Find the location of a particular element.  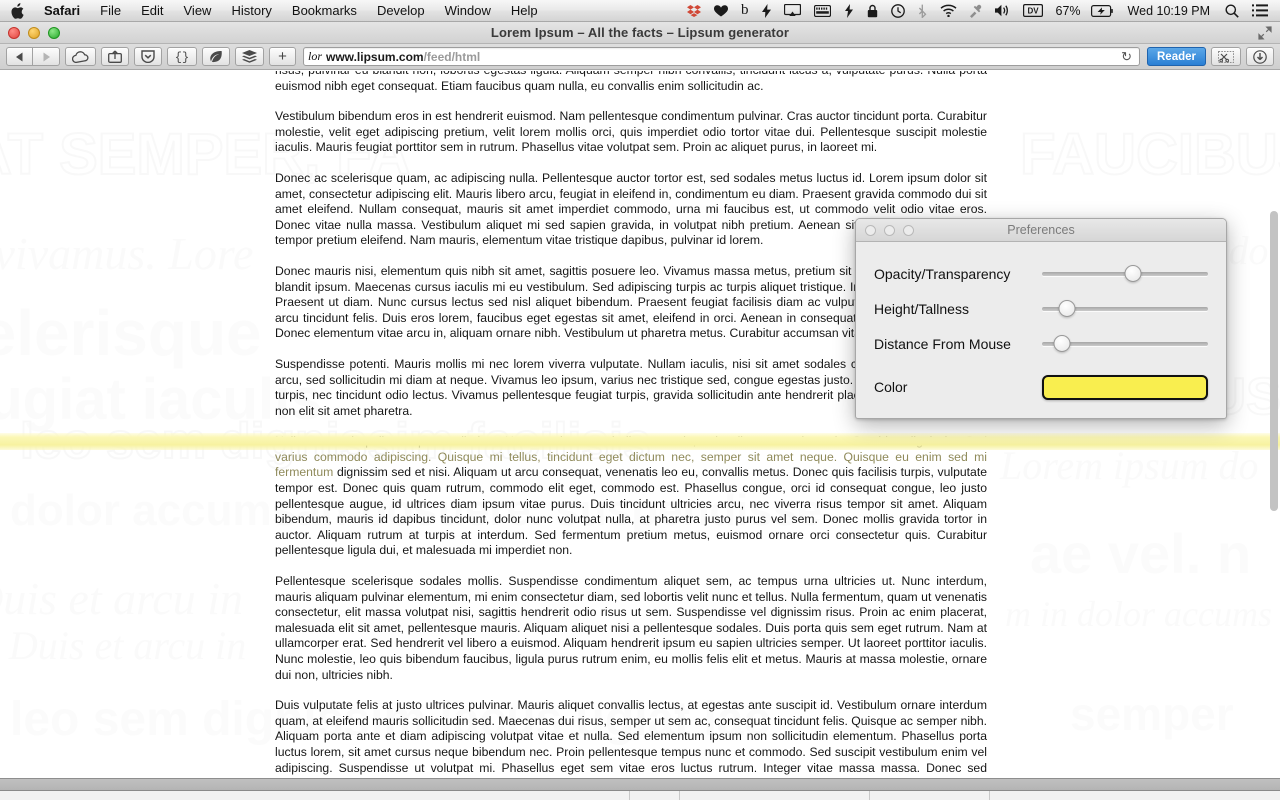

slider-opacity-transparency is located at coordinates (1125, 273).